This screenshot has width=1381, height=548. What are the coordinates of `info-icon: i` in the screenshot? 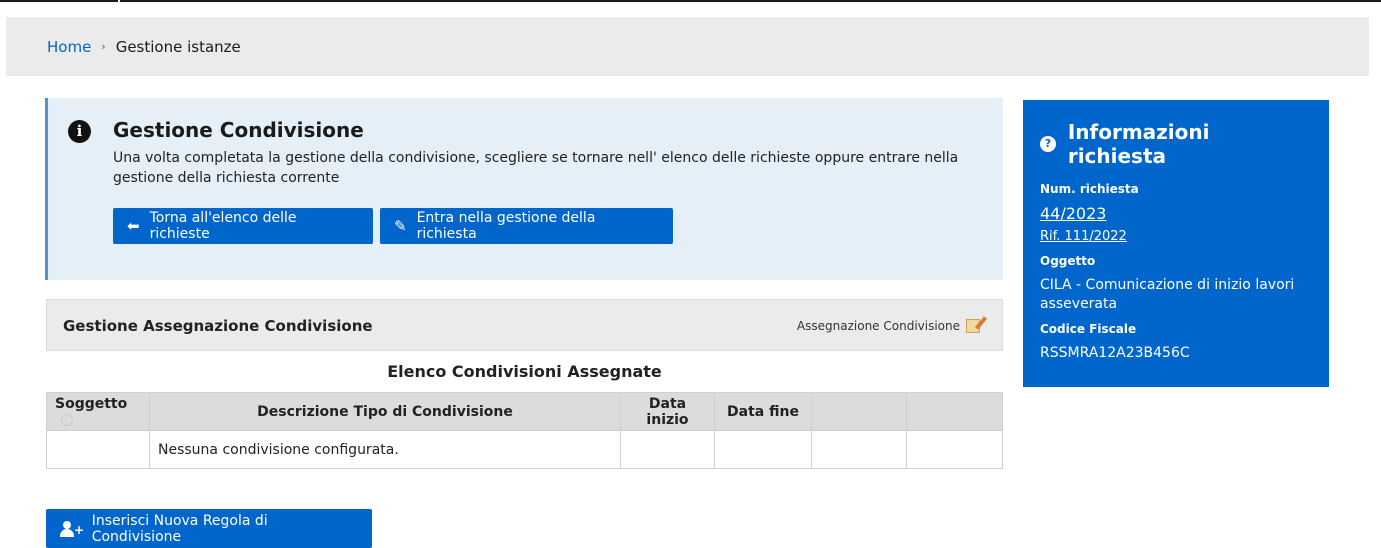 It's located at (79, 131).